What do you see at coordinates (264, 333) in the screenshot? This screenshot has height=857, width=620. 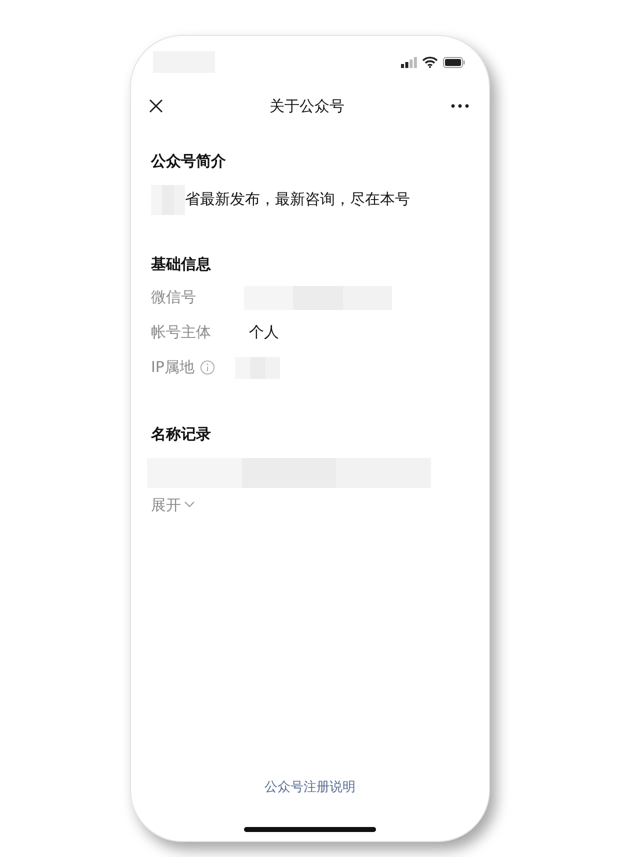 I see `info-value: 个人` at bounding box center [264, 333].